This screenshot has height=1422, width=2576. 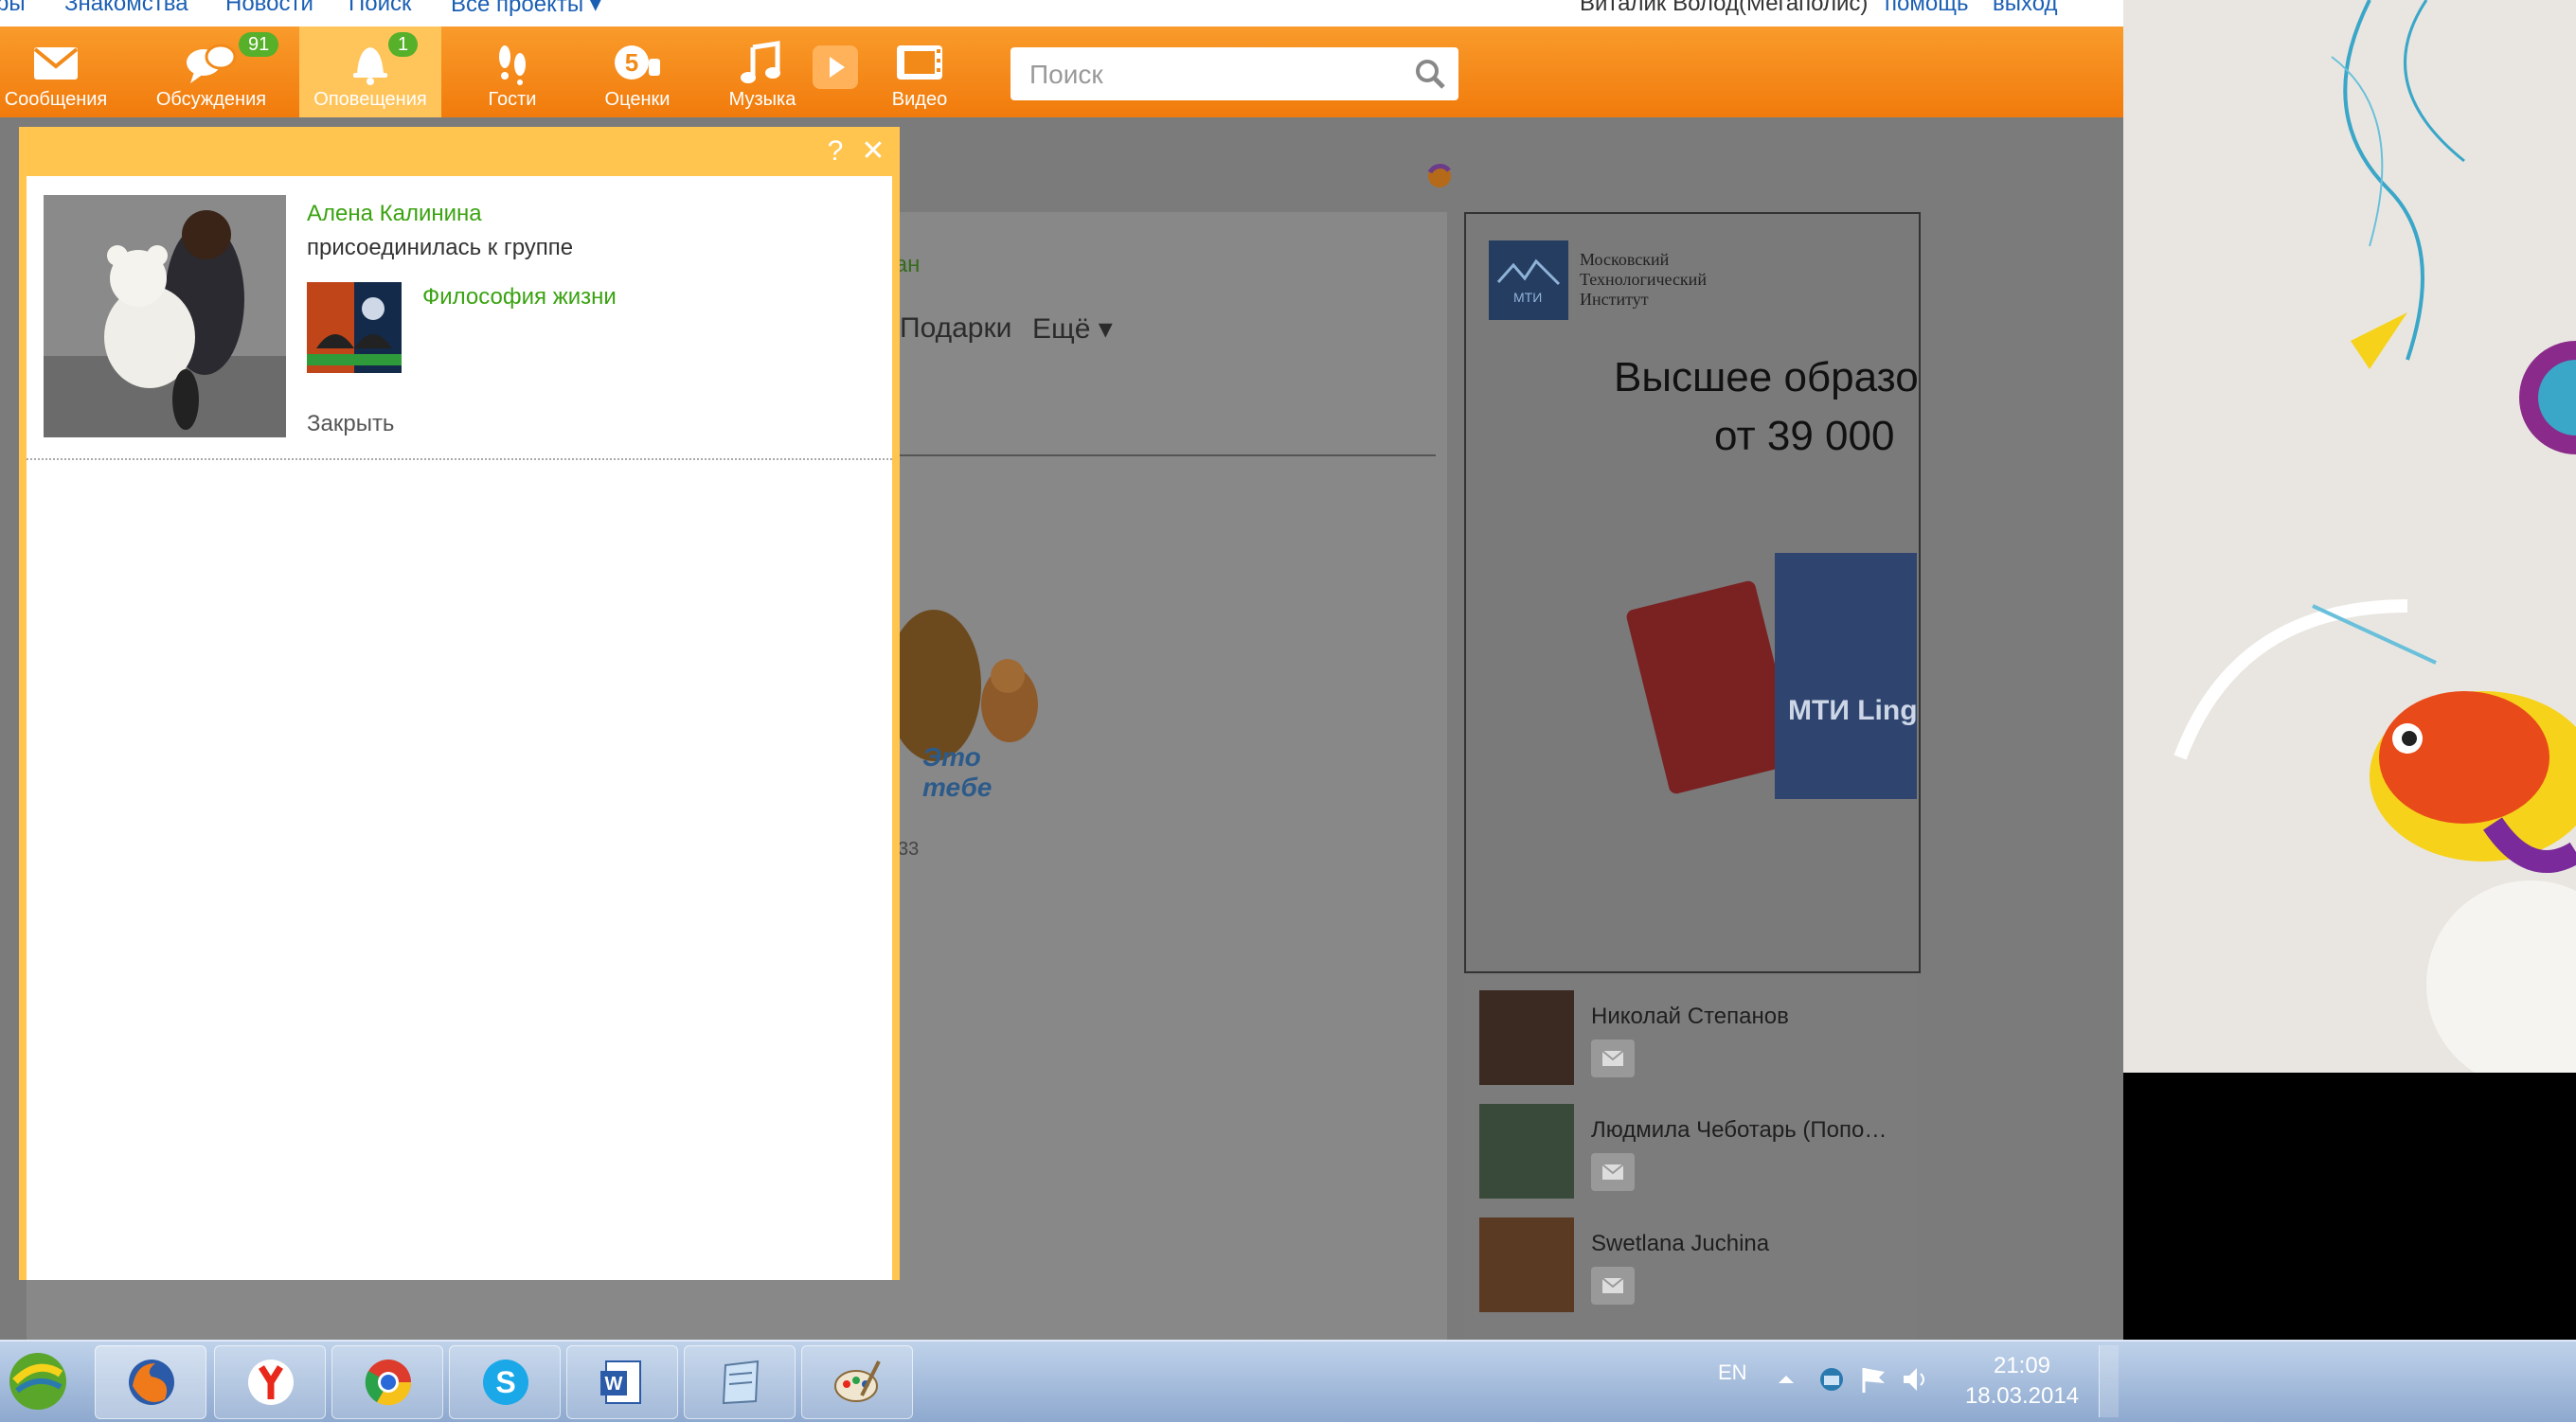 I want to click on ad-brand-line3: Институт, so click(x=1614, y=299).